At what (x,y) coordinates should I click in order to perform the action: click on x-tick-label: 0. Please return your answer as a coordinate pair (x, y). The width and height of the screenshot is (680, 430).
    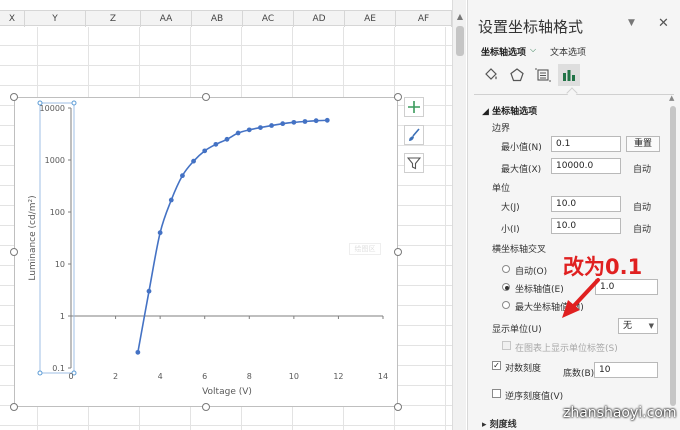
    Looking at the image, I should click on (70, 376).